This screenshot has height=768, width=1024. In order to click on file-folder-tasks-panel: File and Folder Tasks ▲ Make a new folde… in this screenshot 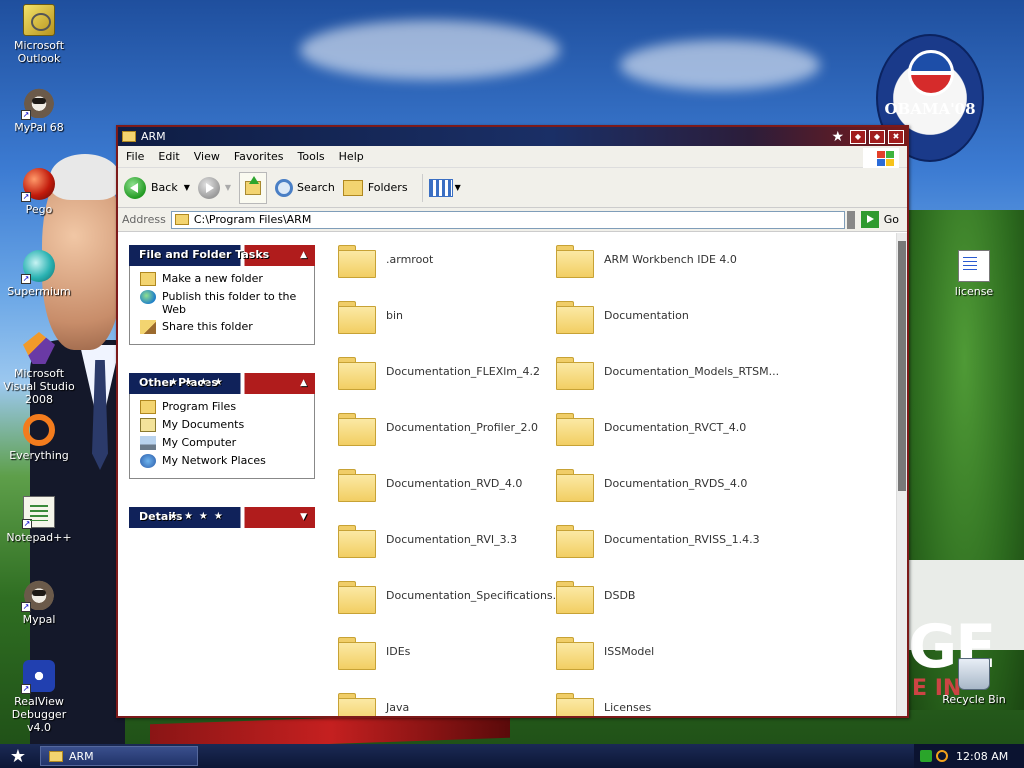, I will do `click(222, 295)`.